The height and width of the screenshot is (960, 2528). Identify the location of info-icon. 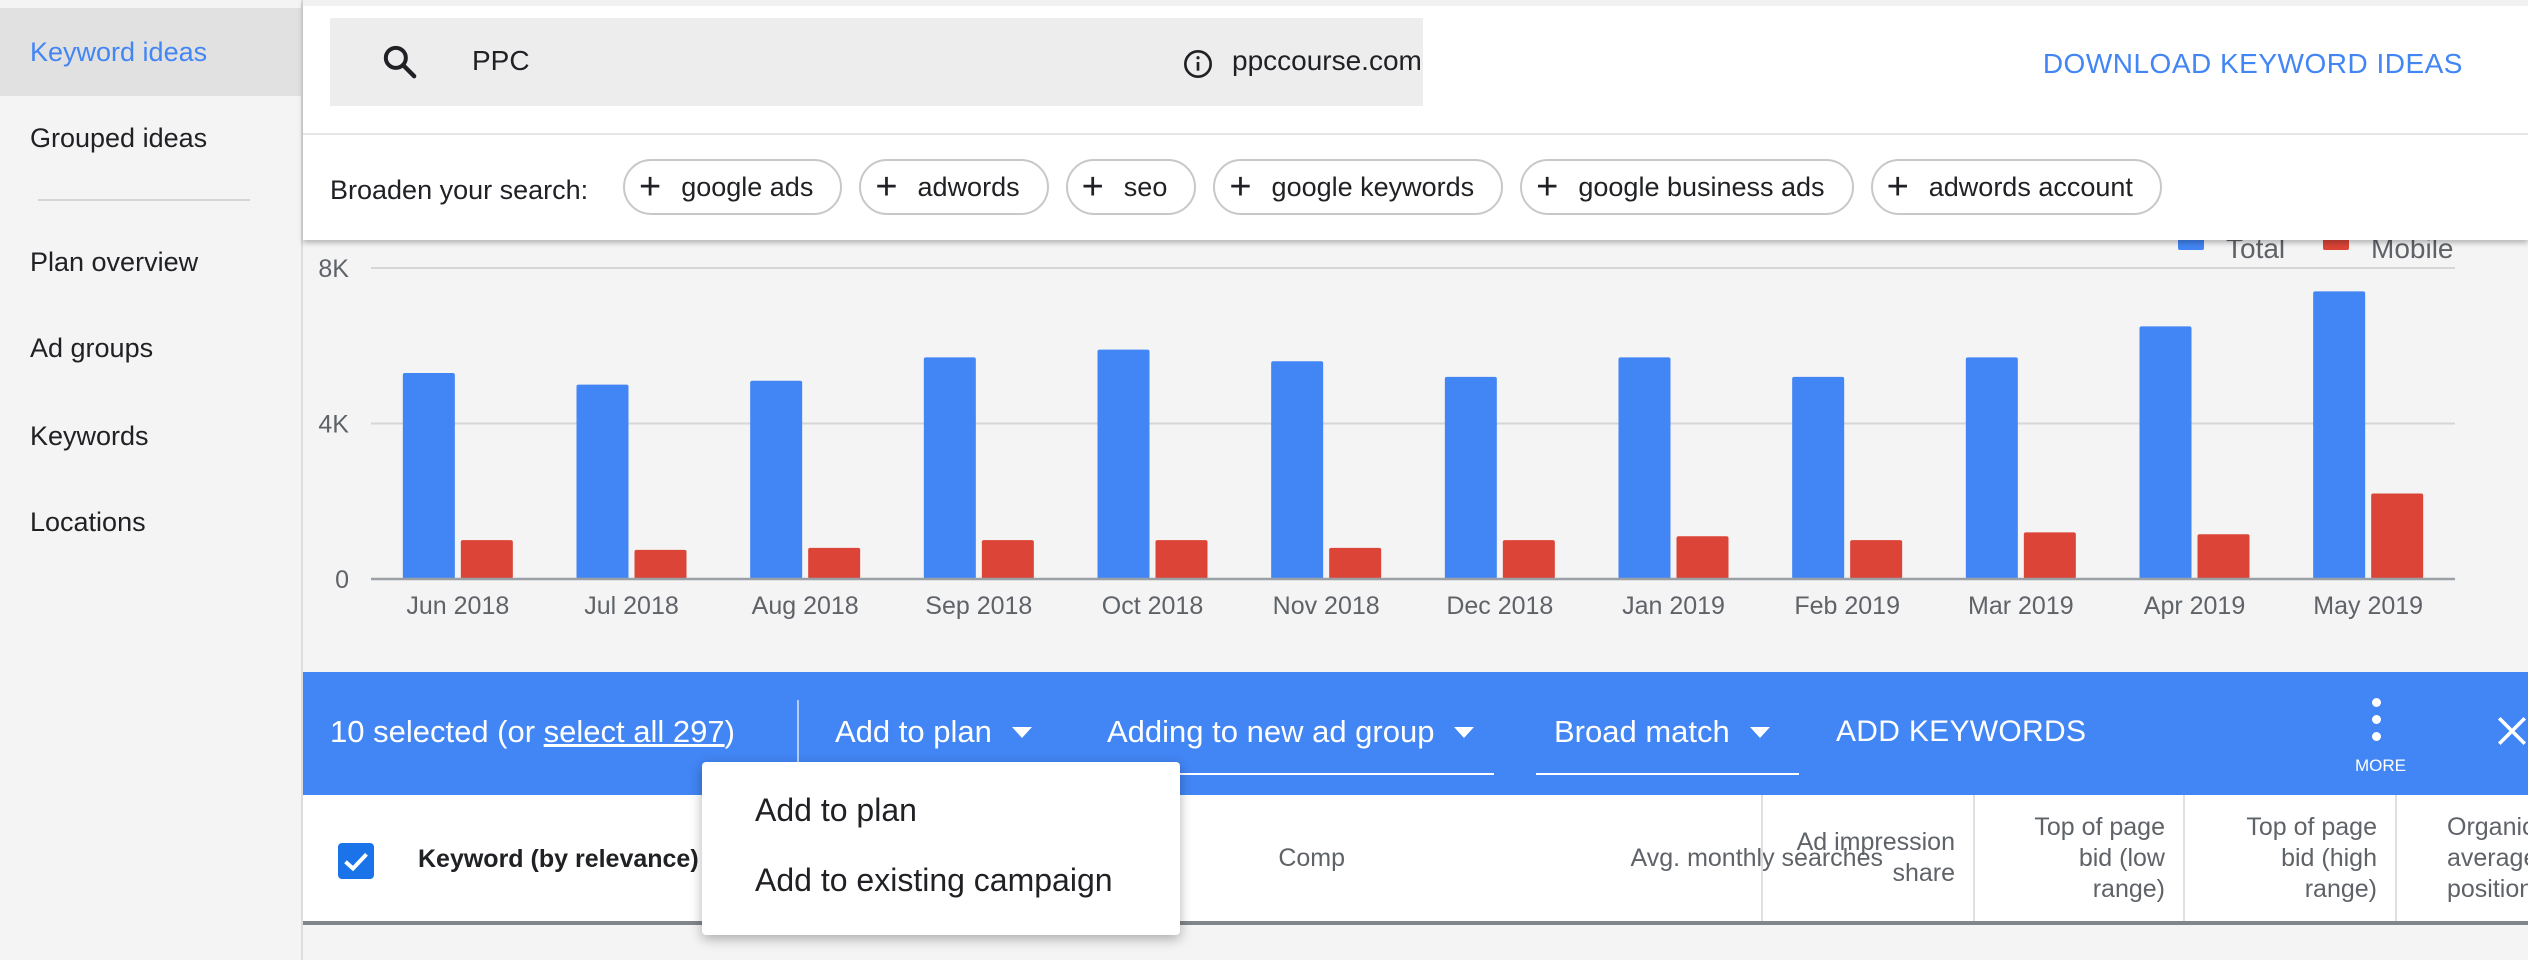
(1198, 64).